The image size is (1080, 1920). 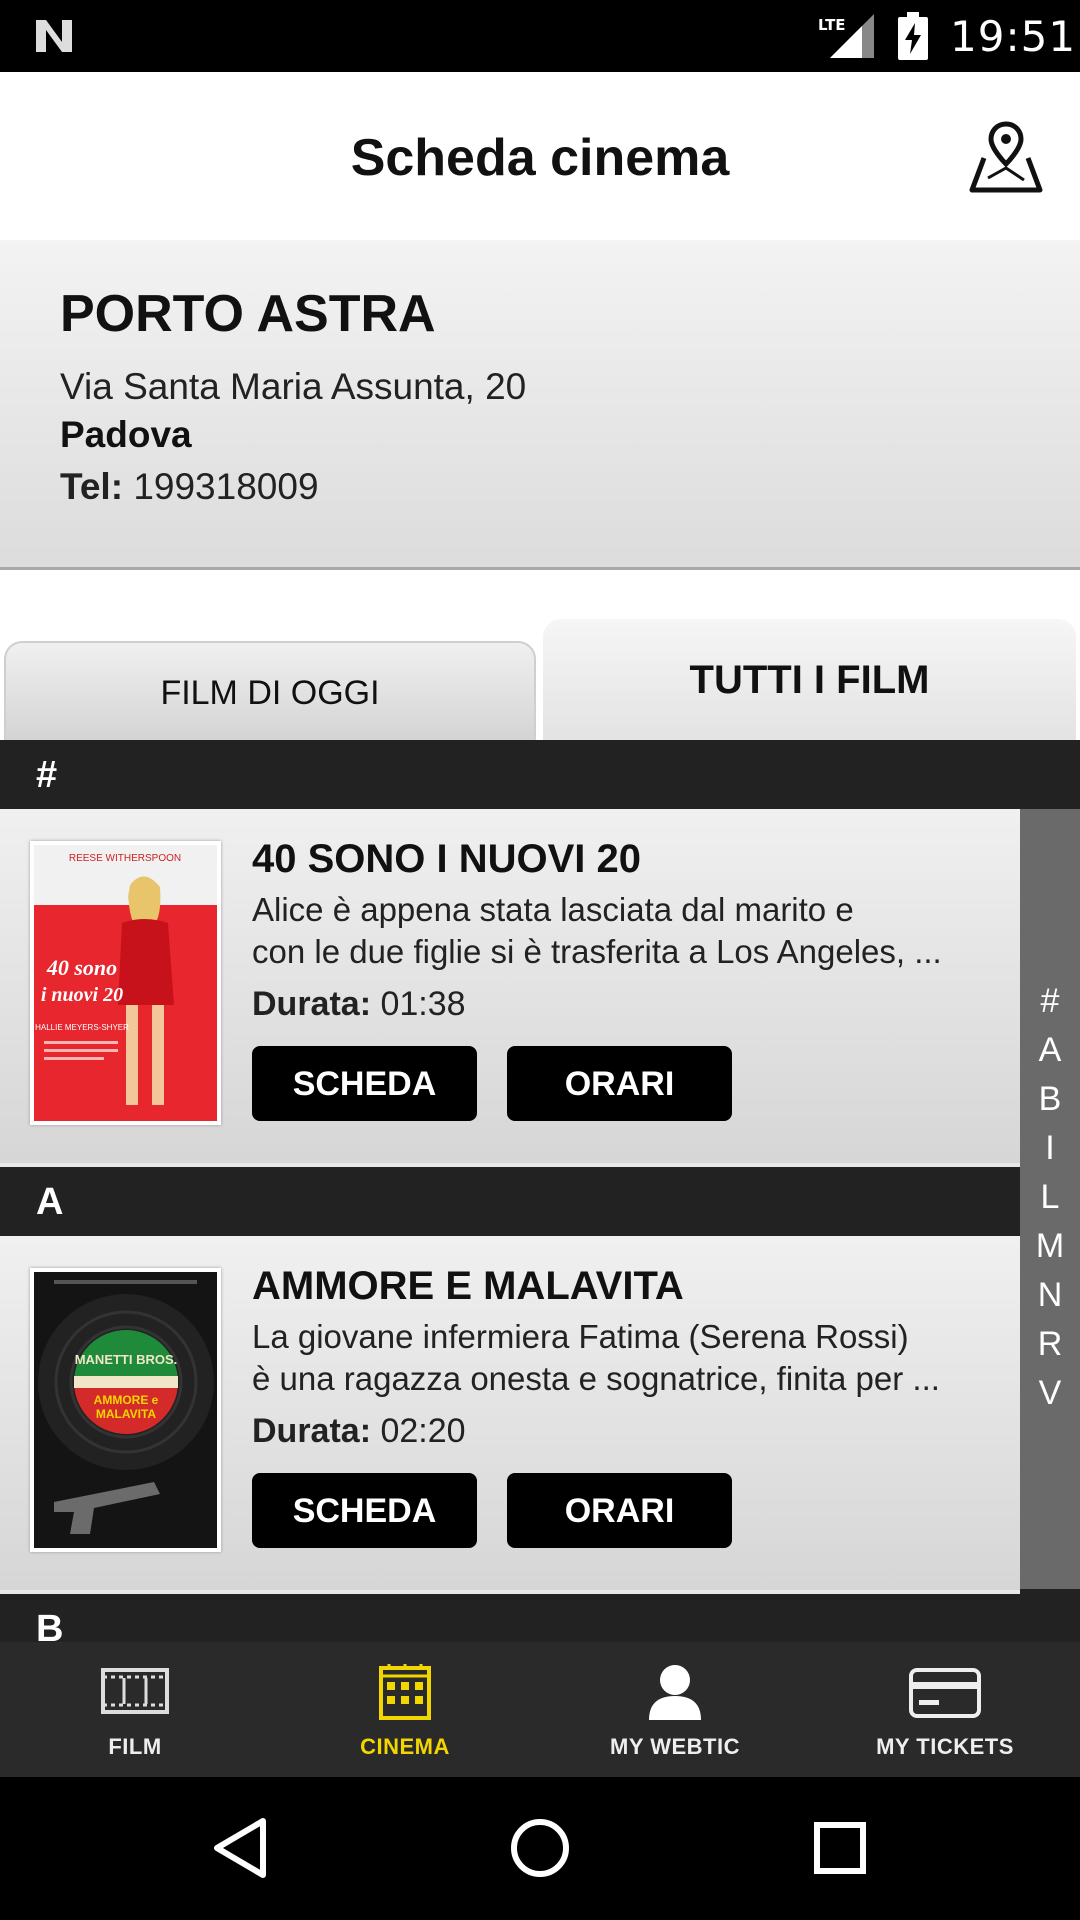 What do you see at coordinates (675, 1692) in the screenshot?
I see `user-icon` at bounding box center [675, 1692].